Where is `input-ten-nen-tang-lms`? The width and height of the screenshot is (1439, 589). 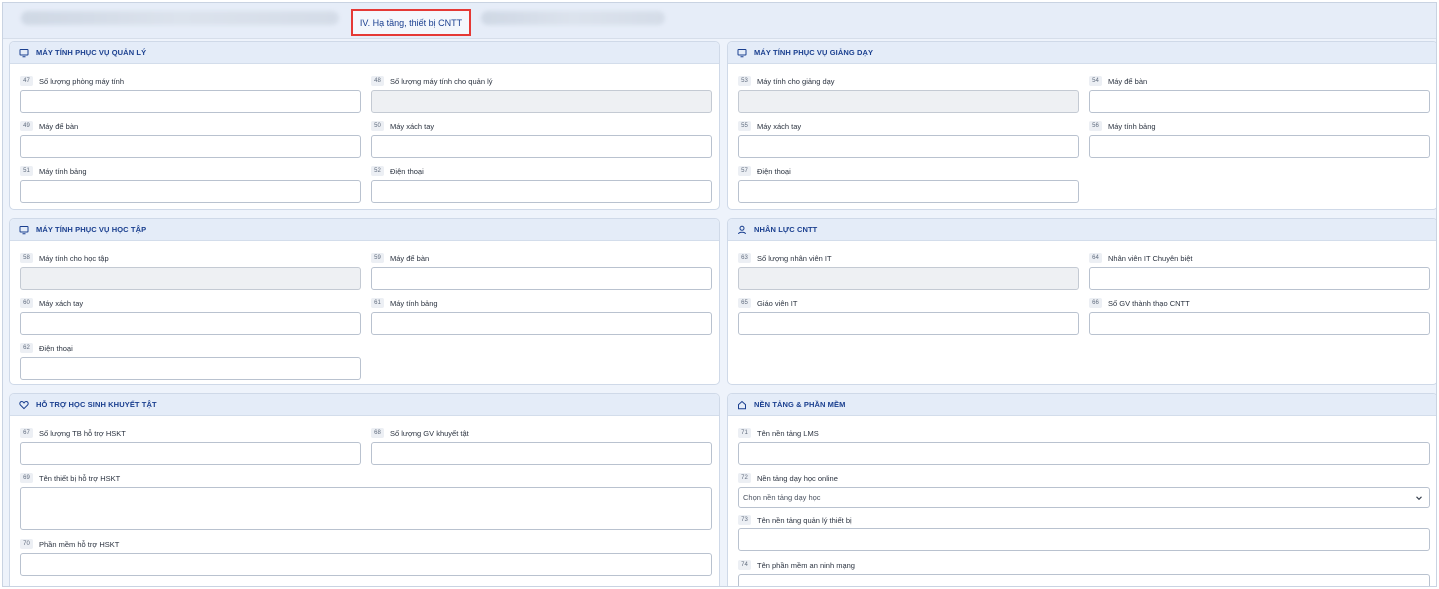
input-ten-nen-tang-lms is located at coordinates (1084, 453).